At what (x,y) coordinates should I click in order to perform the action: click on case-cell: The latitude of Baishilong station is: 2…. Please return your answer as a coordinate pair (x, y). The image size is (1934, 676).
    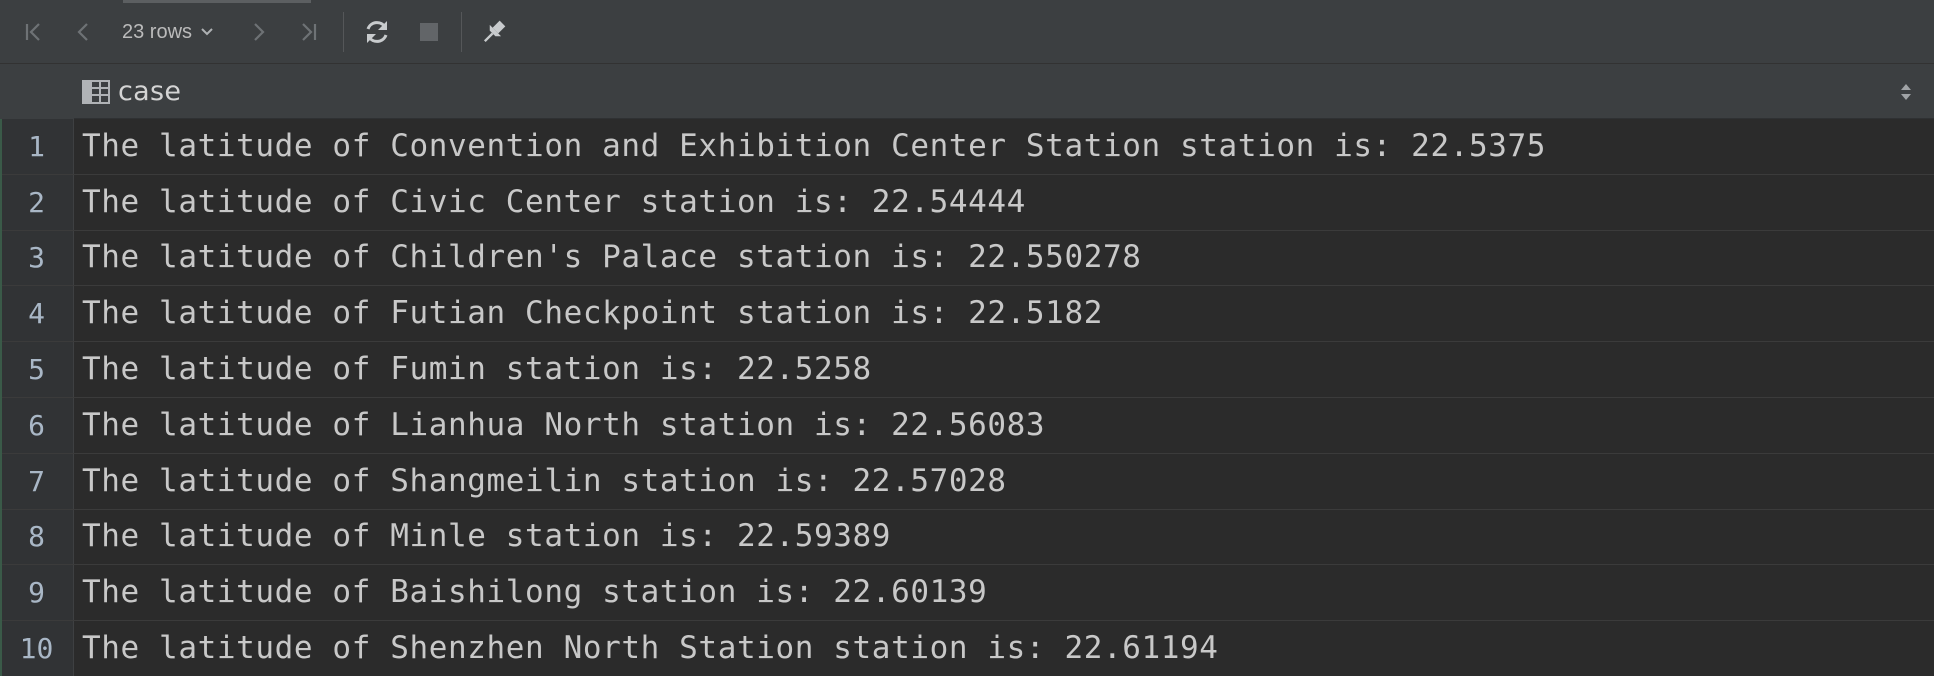
    Looking at the image, I should click on (530, 592).